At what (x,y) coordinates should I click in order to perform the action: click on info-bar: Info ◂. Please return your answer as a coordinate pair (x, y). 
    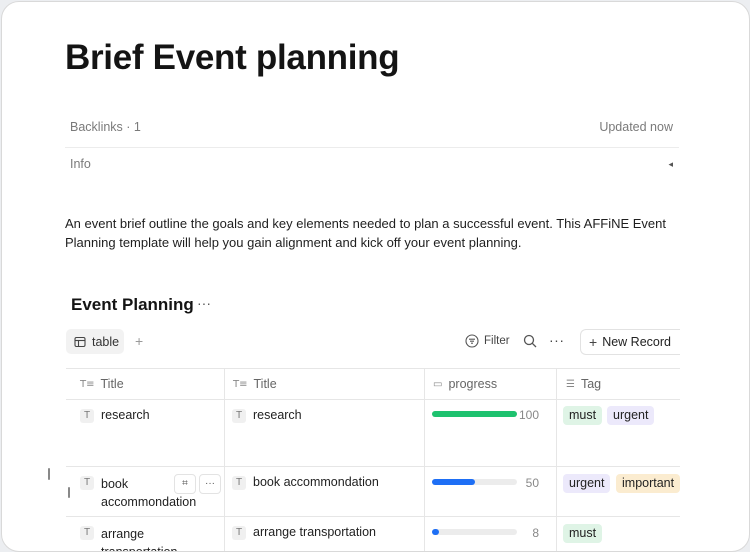
    Looking at the image, I should click on (372, 164).